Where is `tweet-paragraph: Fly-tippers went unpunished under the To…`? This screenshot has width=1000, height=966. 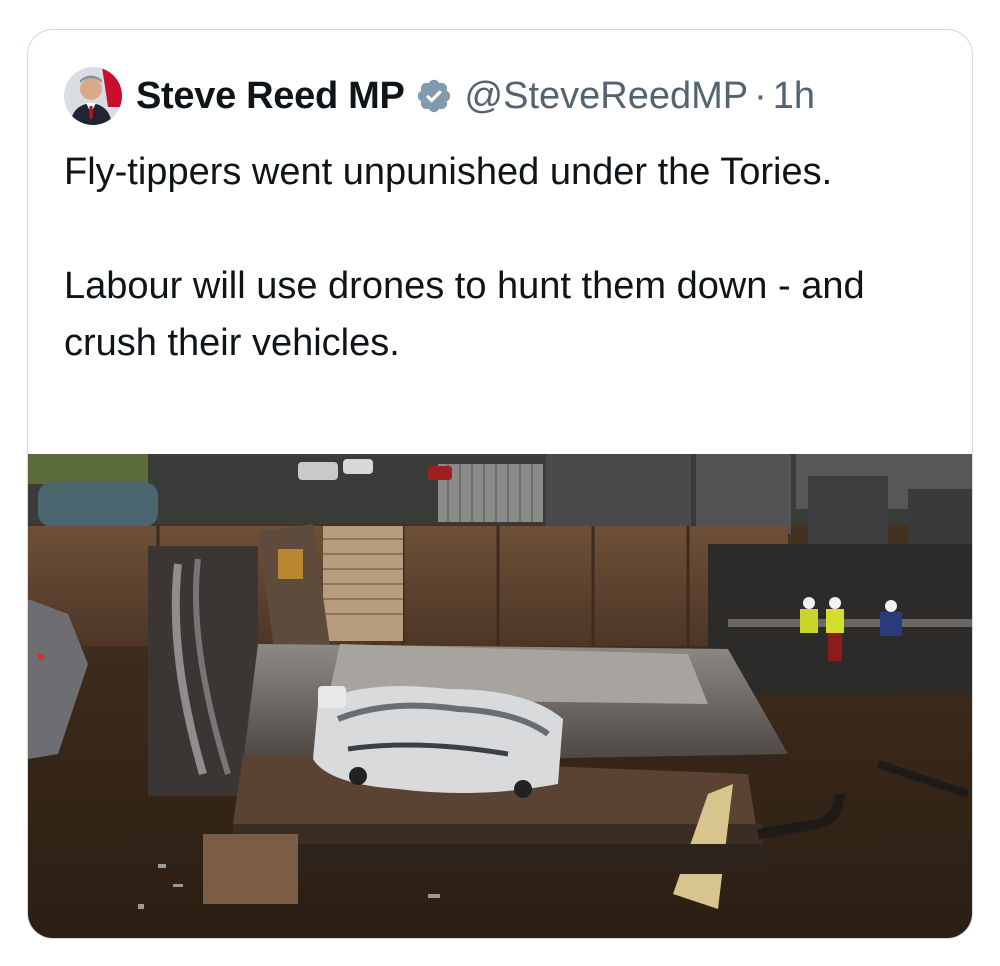
tweet-paragraph: Fly-tippers went unpunished under the To… is located at coordinates (448, 172).